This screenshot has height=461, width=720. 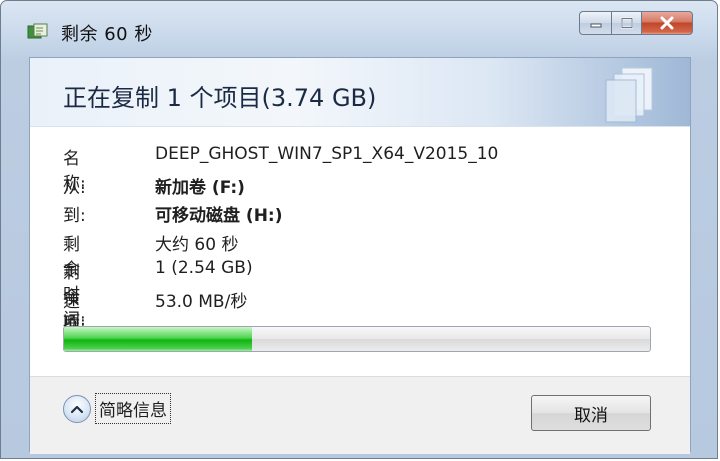 What do you see at coordinates (327, 154) in the screenshot?
I see `detail-value: DEEP_GHOST_WIN7_SP1_X64_V2015_10` at bounding box center [327, 154].